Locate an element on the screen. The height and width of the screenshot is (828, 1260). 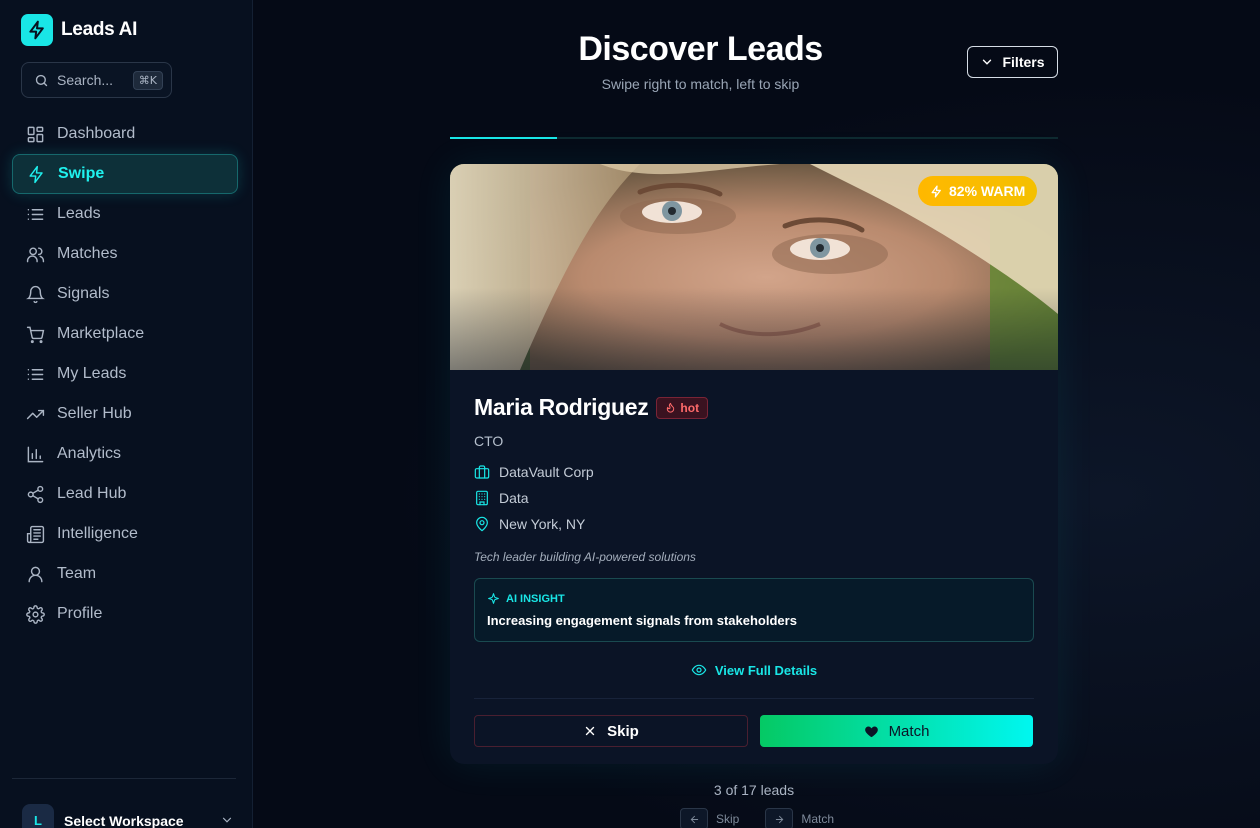
sidebar-item-label: Dashboard is located at coordinates (96, 133).